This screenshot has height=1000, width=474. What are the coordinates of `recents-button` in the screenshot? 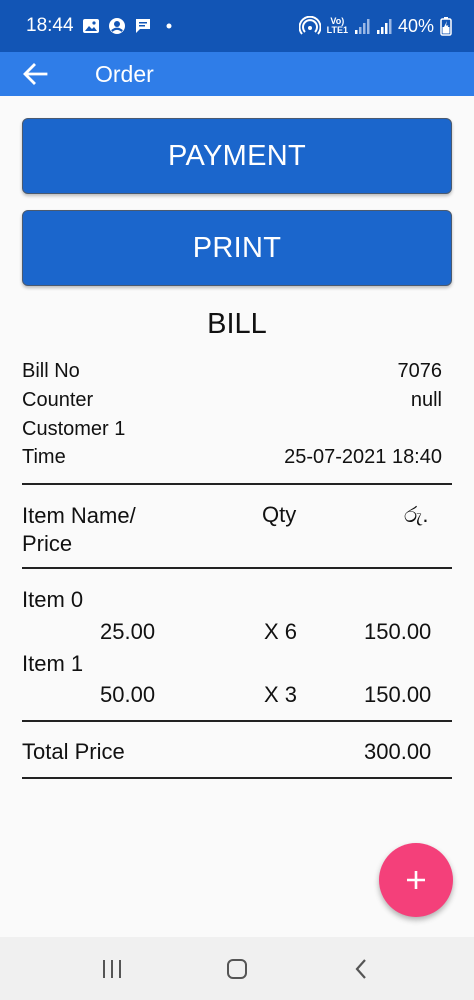 It's located at (112, 969).